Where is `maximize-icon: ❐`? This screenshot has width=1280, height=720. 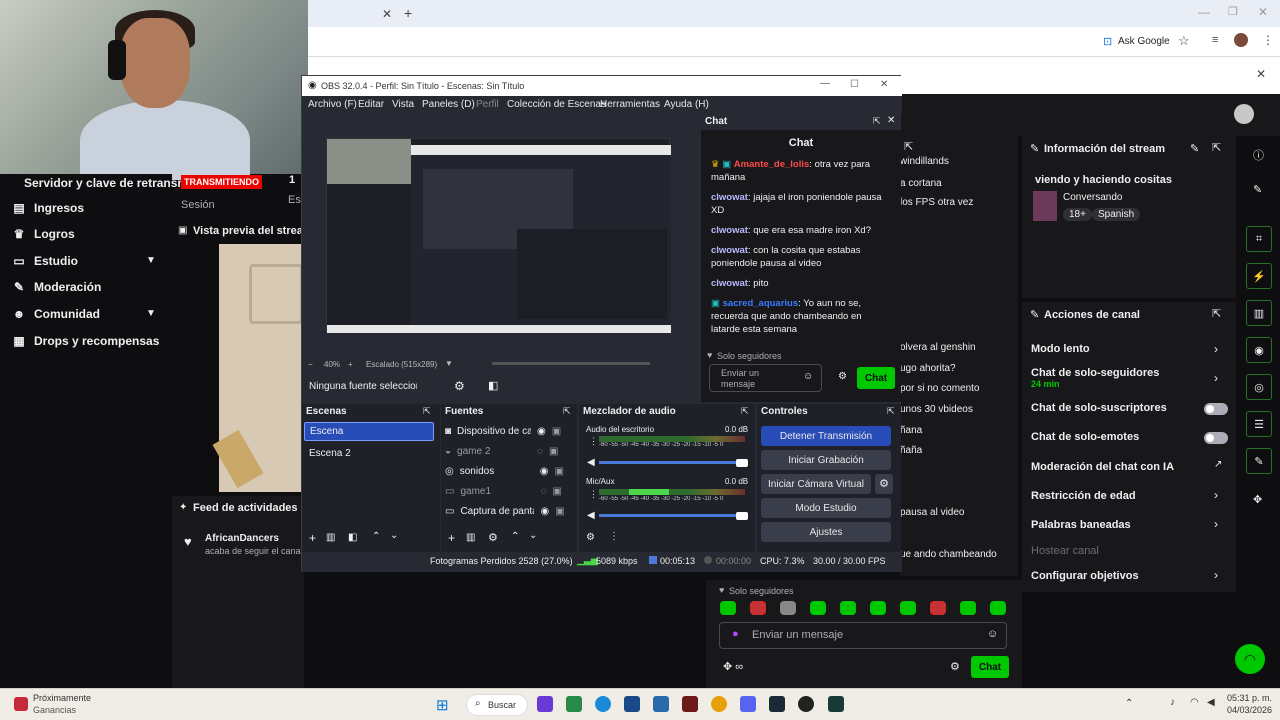
maximize-icon: ❐ is located at coordinates (1233, 11).